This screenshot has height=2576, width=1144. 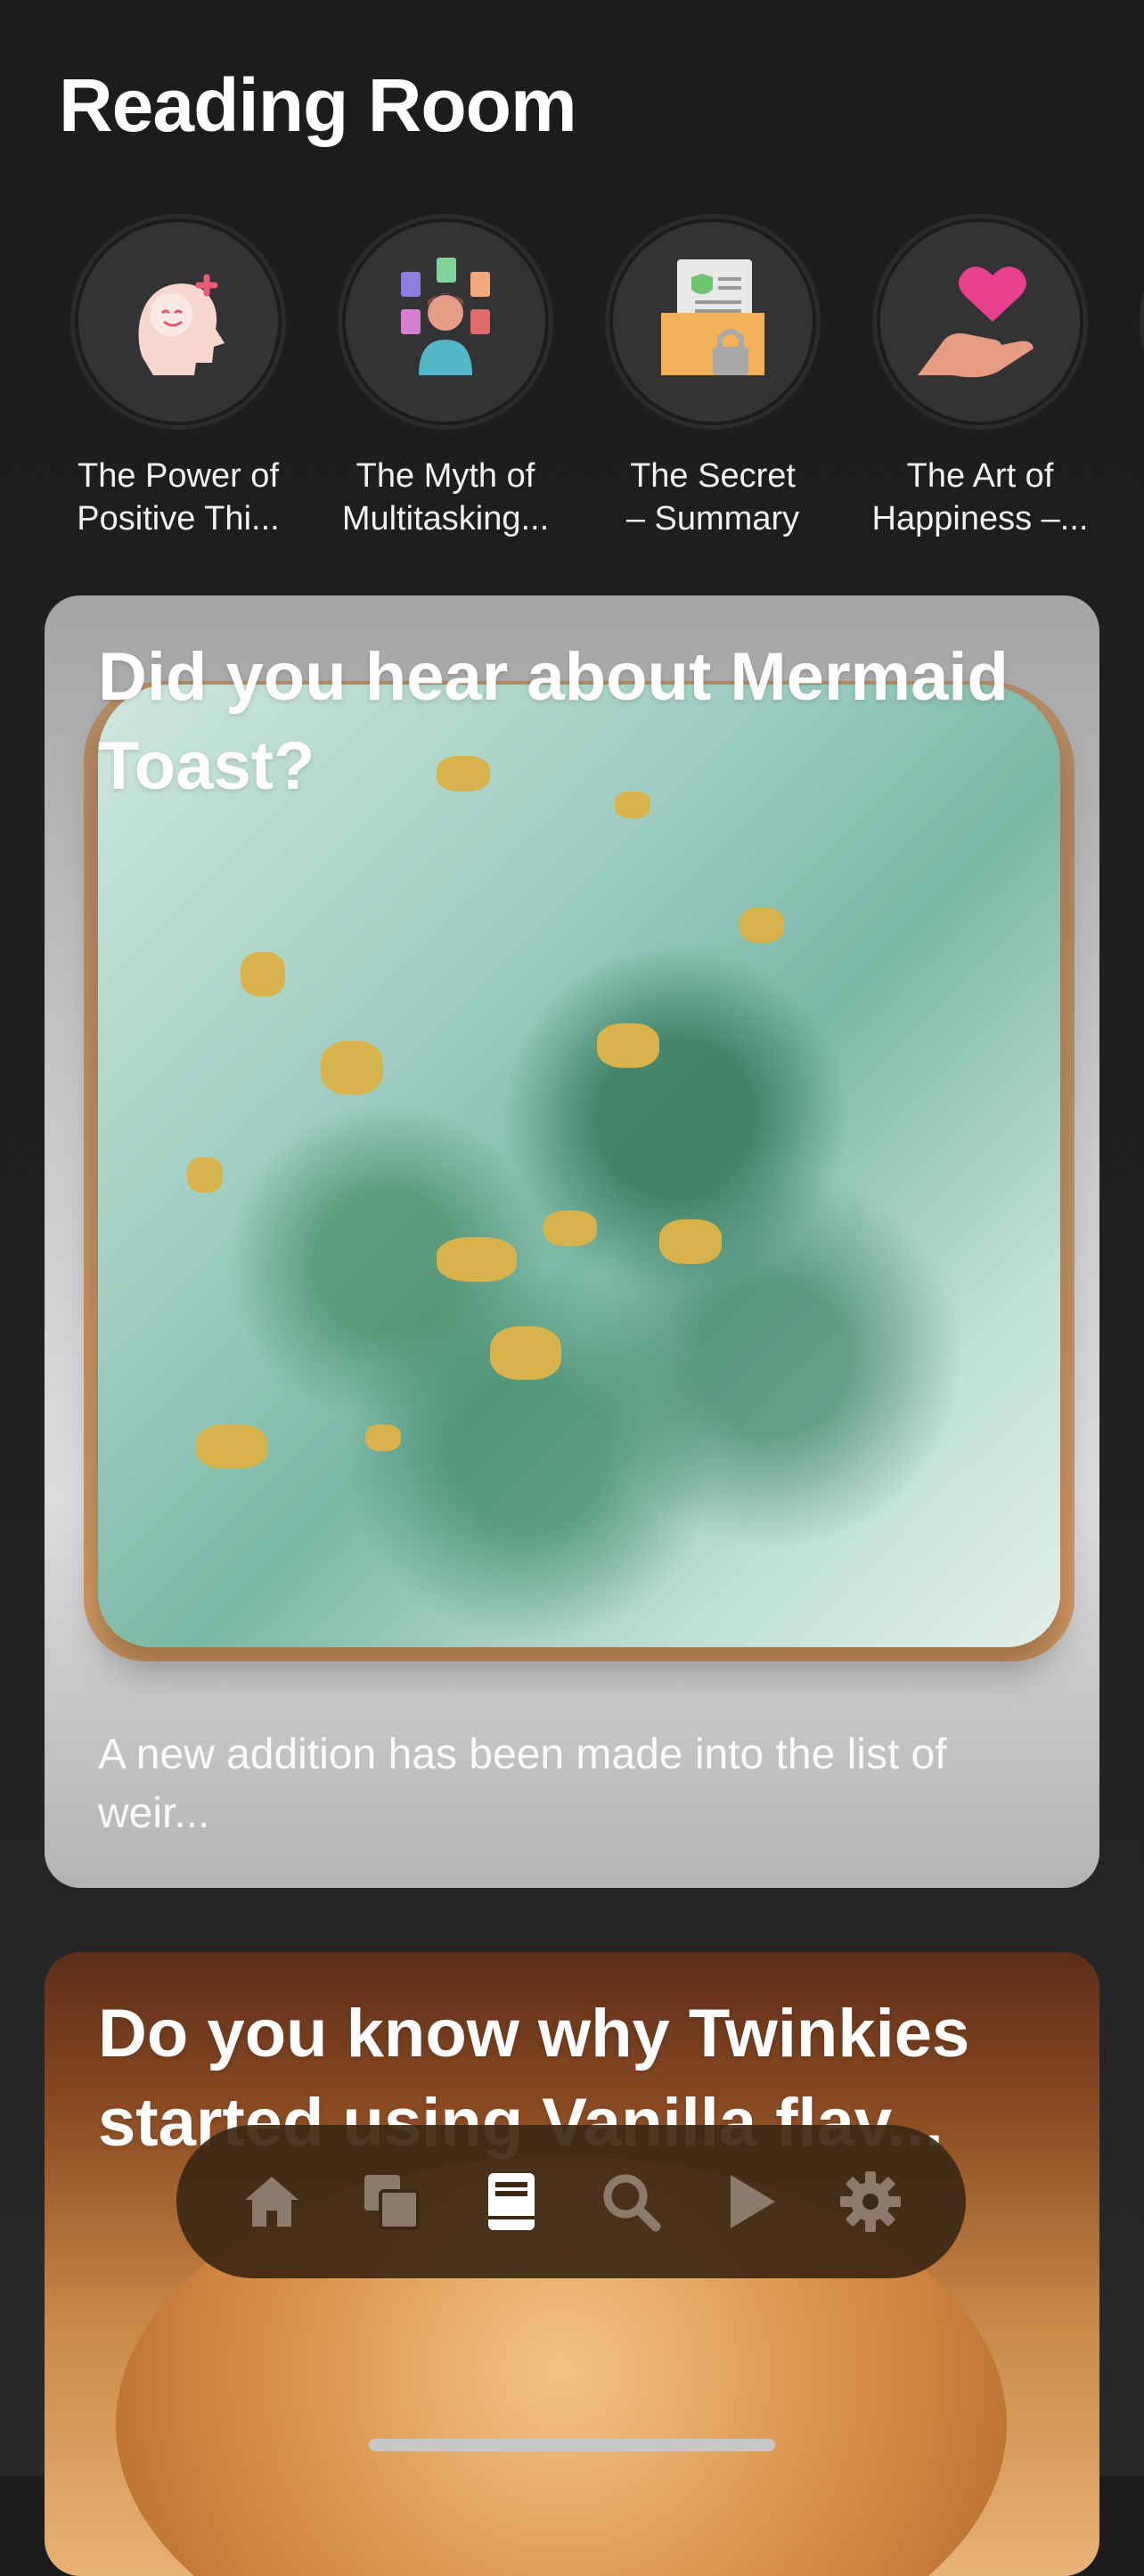 I want to click on story-item: I E, so click(x=1129, y=377).